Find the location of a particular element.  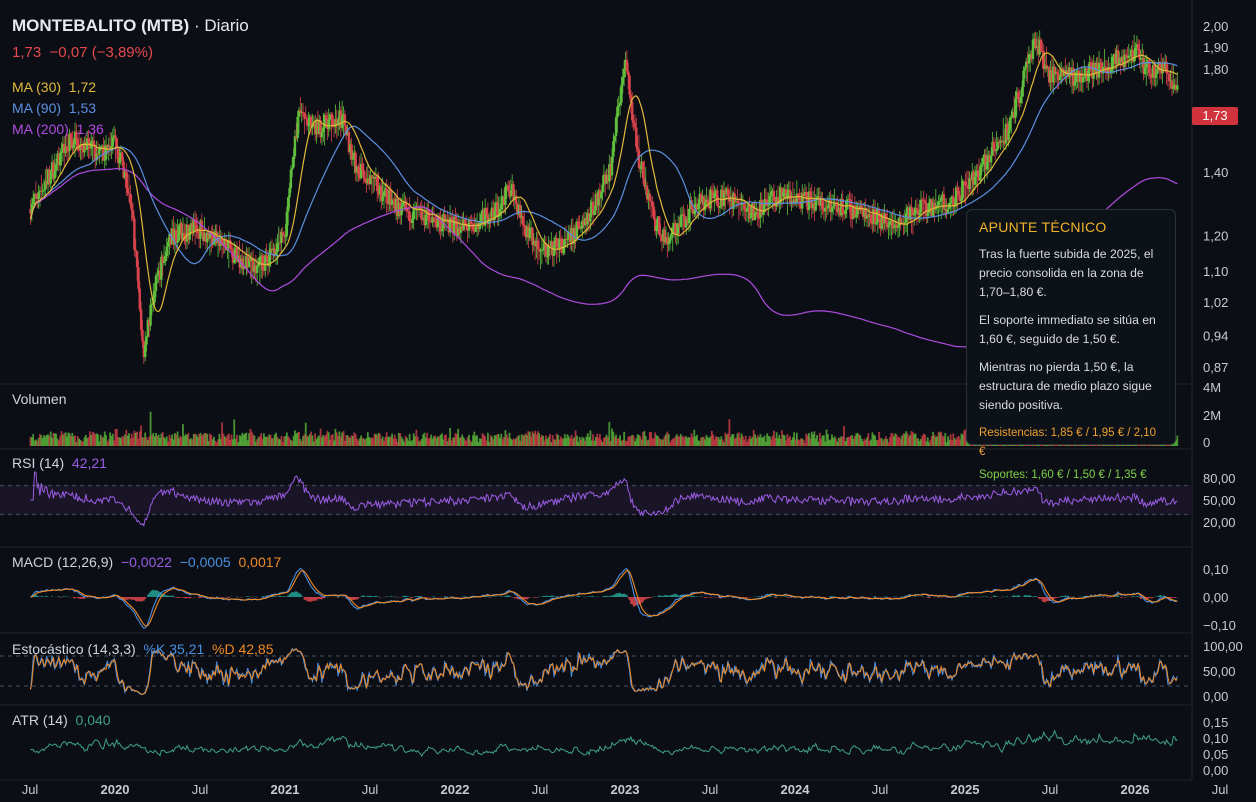

stoch-legend: Estocástico (14,3,3) %K 35,21 %D 42,85 is located at coordinates (143, 649).